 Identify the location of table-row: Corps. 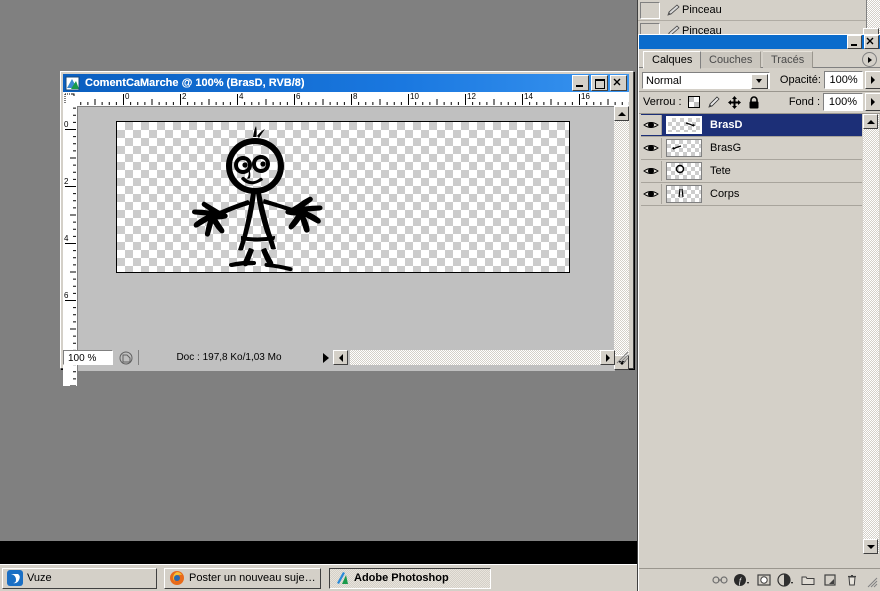
(751, 194).